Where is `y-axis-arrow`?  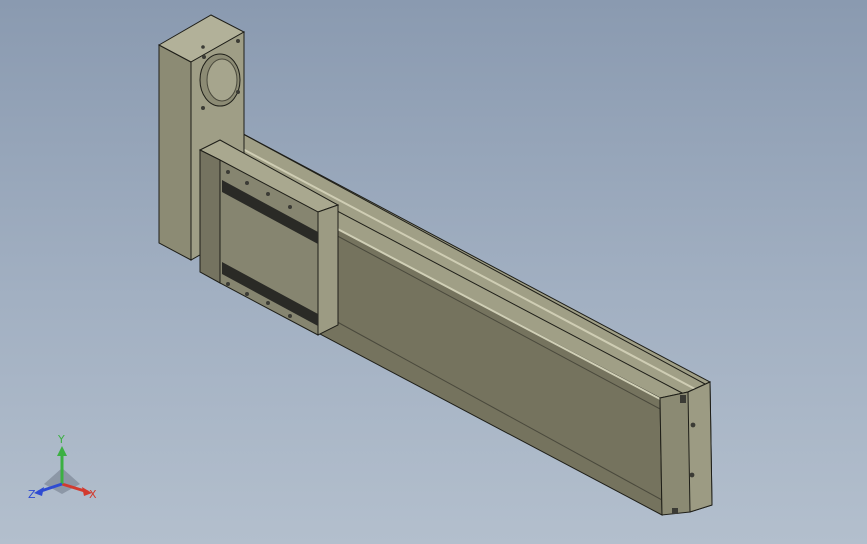 y-axis-arrow is located at coordinates (62, 451).